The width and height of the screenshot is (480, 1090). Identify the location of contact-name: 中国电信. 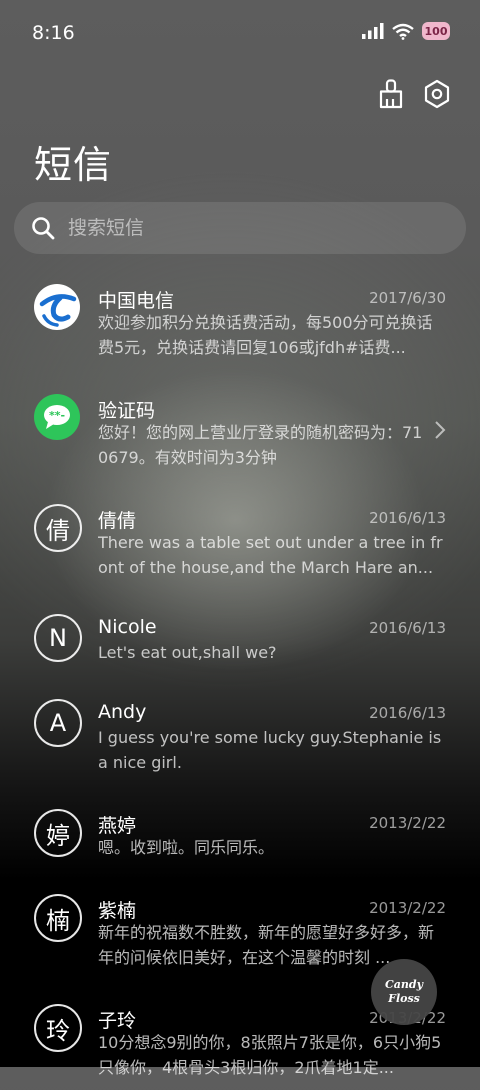
(136, 301).